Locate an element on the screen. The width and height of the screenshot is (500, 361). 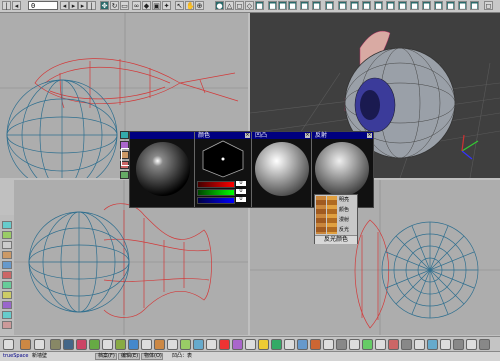
tool-19-icon is located at coordinates (250, 344).